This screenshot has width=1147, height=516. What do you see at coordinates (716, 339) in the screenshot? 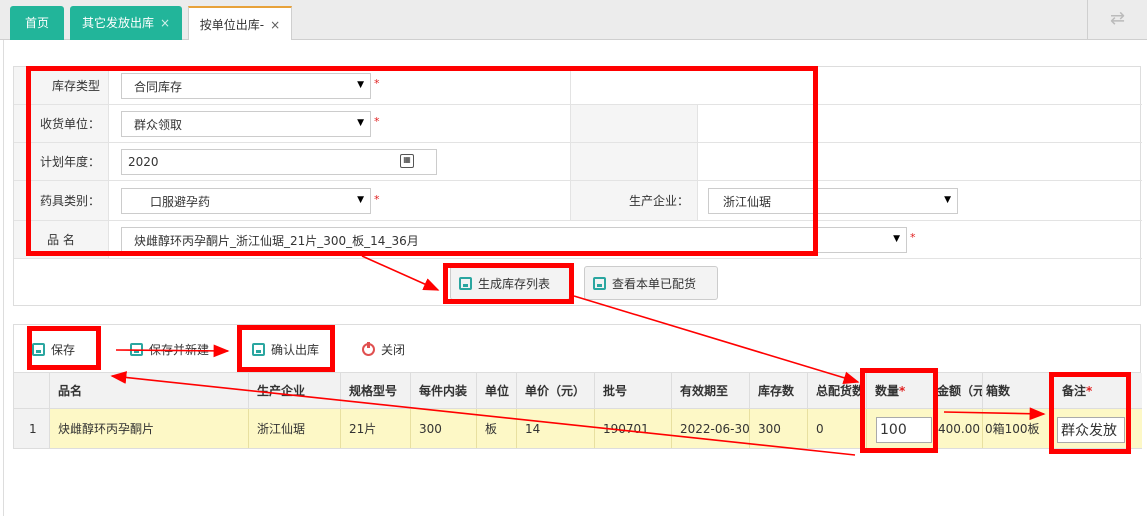
I see `arrow-generate-to-qty` at bounding box center [716, 339].